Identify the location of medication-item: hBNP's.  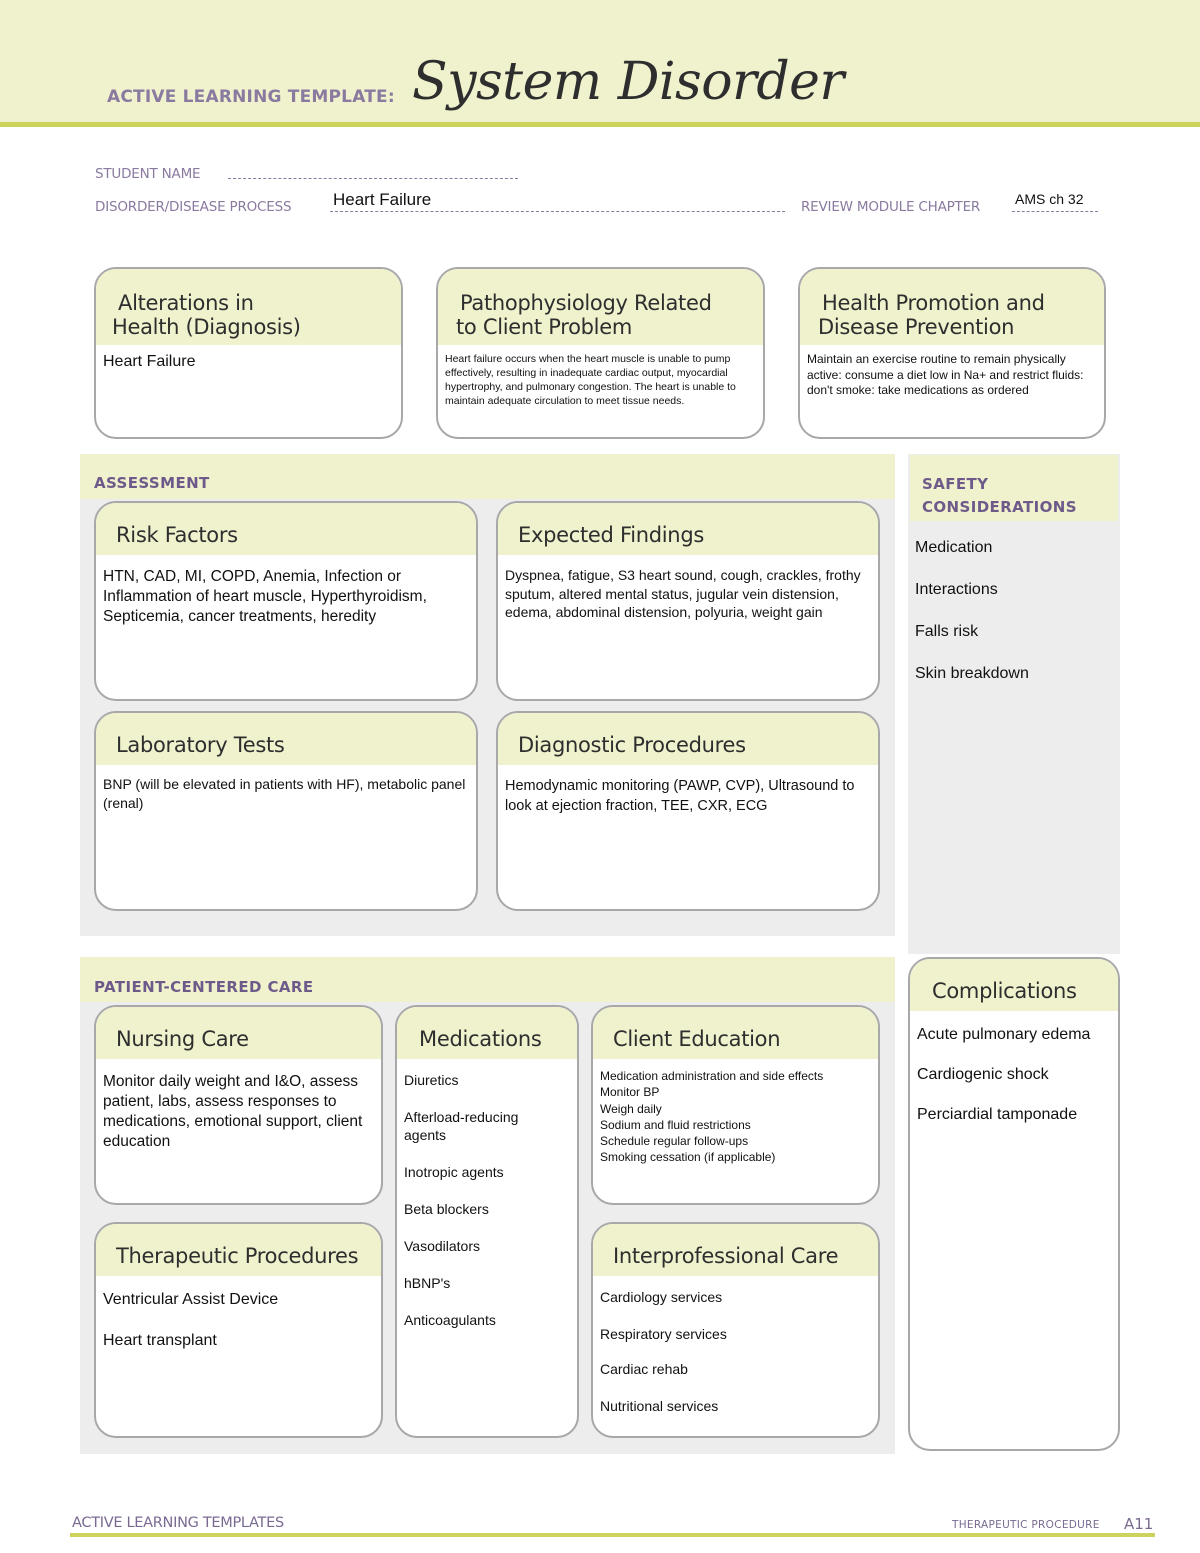
(487, 1283).